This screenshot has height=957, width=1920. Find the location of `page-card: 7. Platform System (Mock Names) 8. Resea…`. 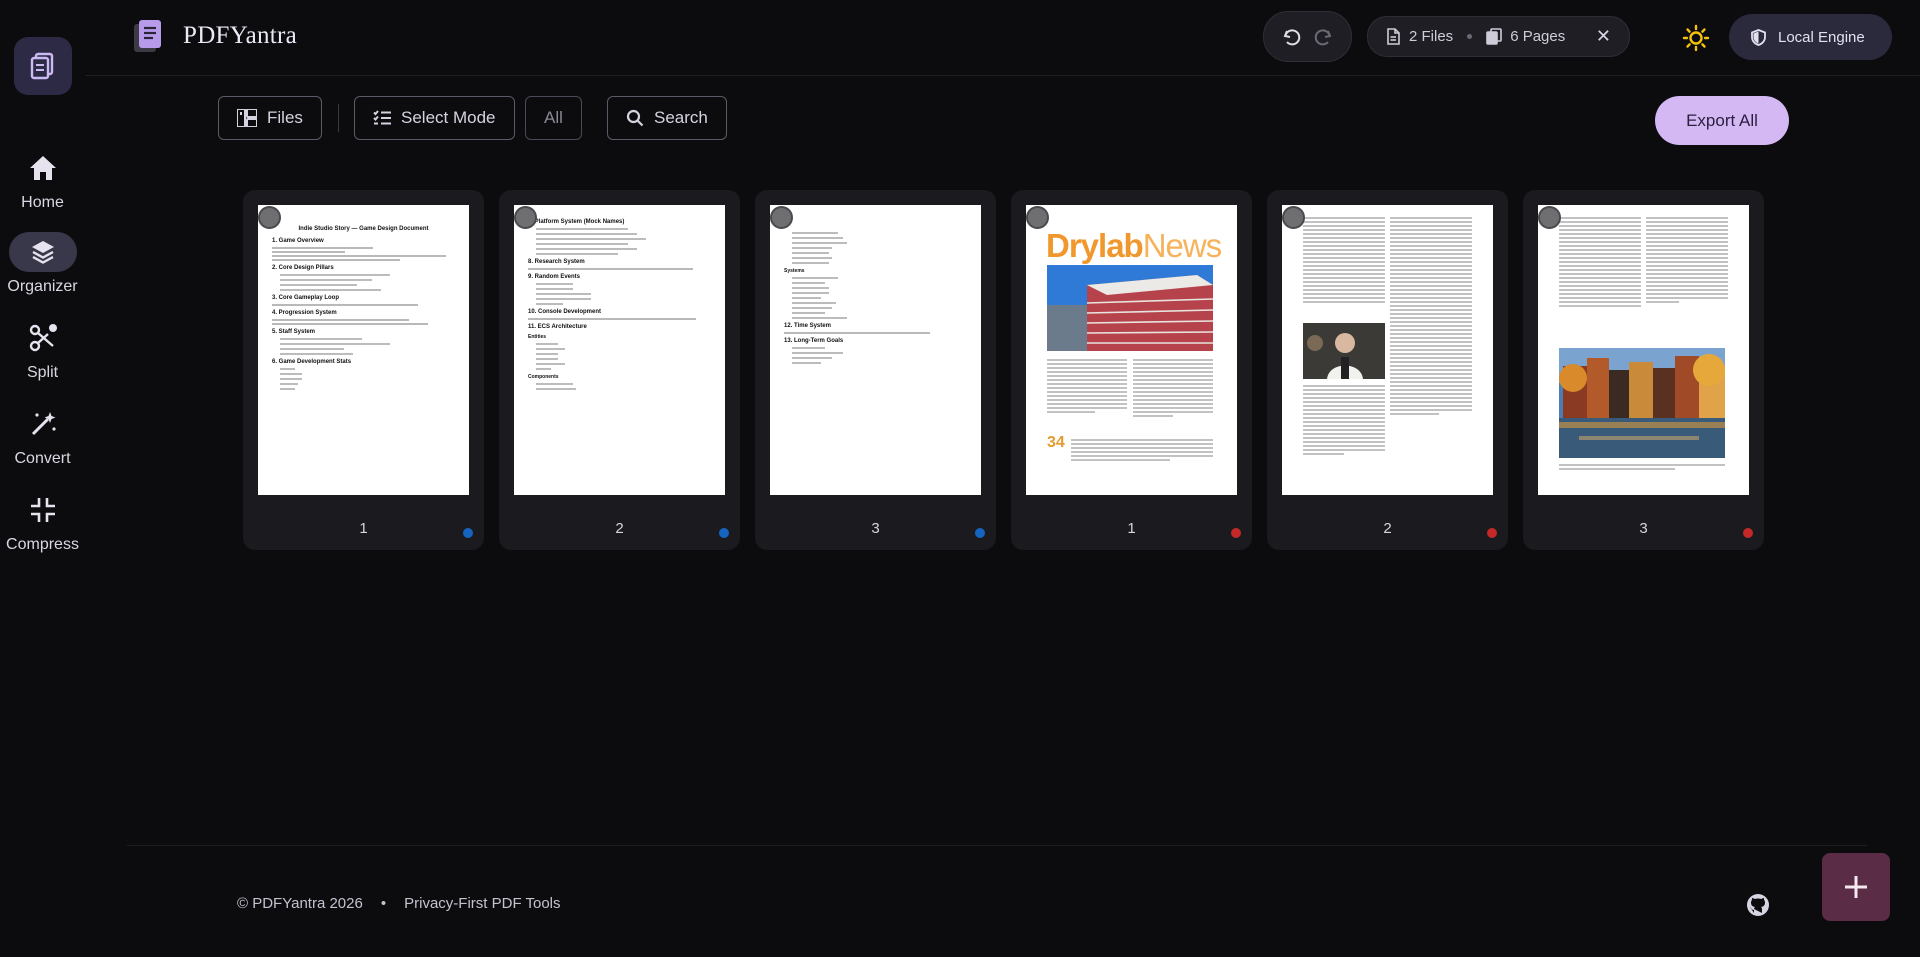

page-card: 7. Platform System (Mock Names) 8. Resea… is located at coordinates (619, 370).